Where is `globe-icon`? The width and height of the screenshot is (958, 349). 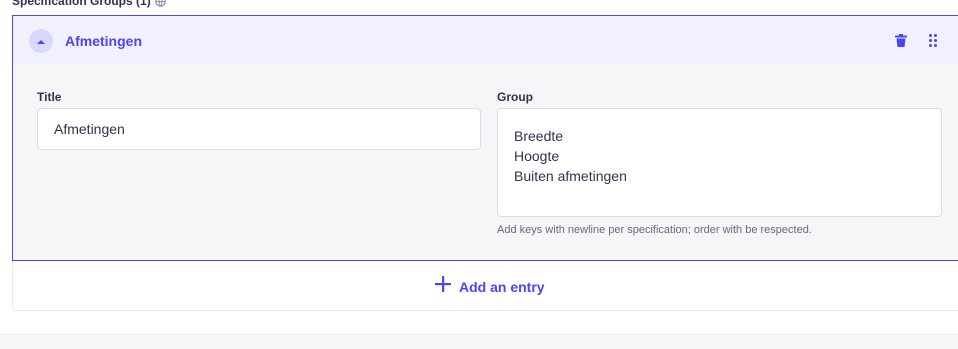 globe-icon is located at coordinates (160, 3).